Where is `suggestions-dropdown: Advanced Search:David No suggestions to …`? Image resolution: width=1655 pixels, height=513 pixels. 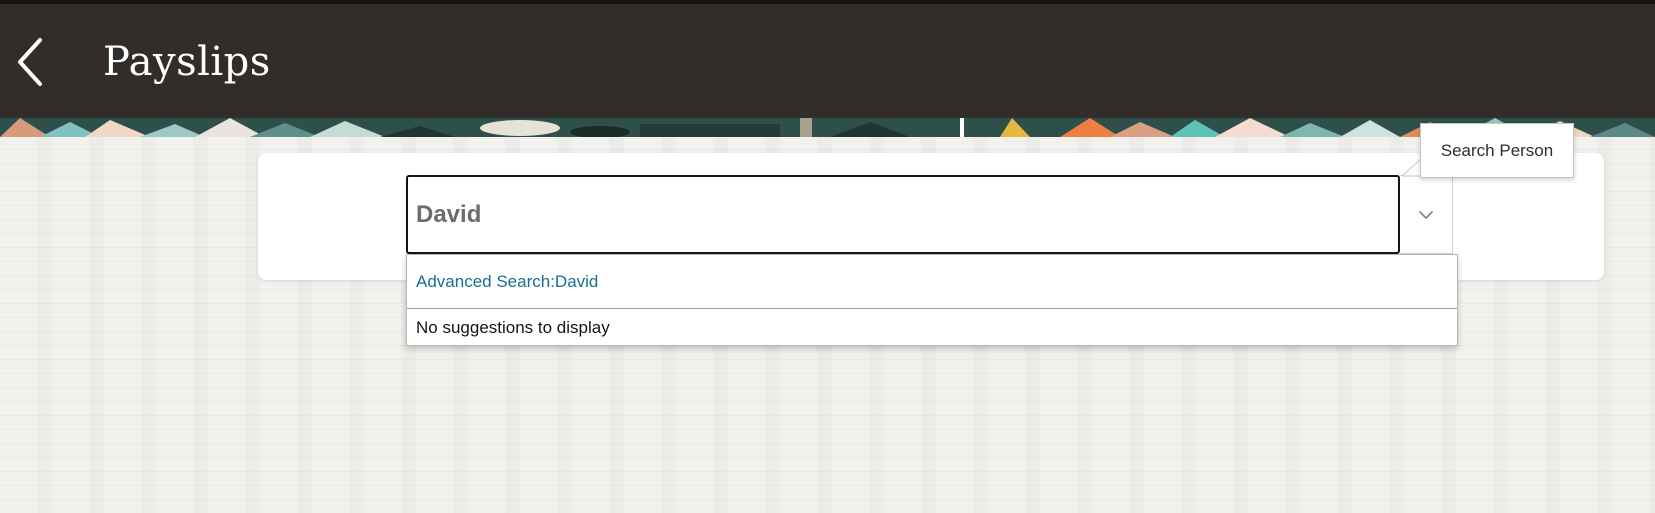 suggestions-dropdown: Advanced Search:David No suggestions to … is located at coordinates (932, 300).